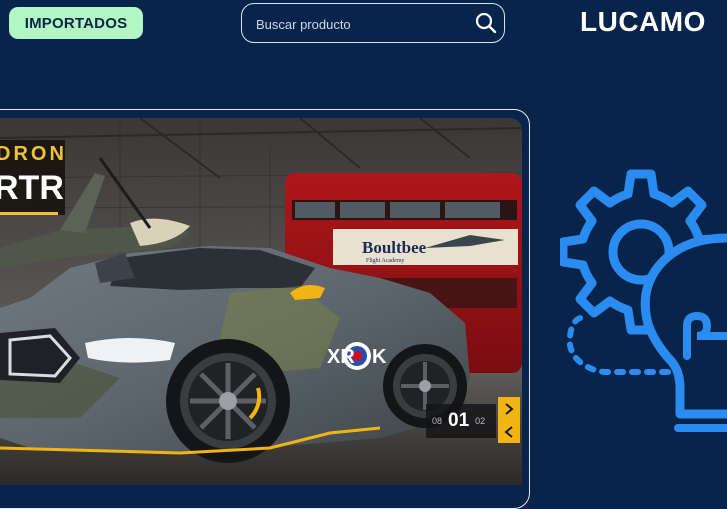 This screenshot has height=509, width=727. Describe the element at coordinates (379, 357) in the screenshot. I see `car-decal-end: K` at that location.